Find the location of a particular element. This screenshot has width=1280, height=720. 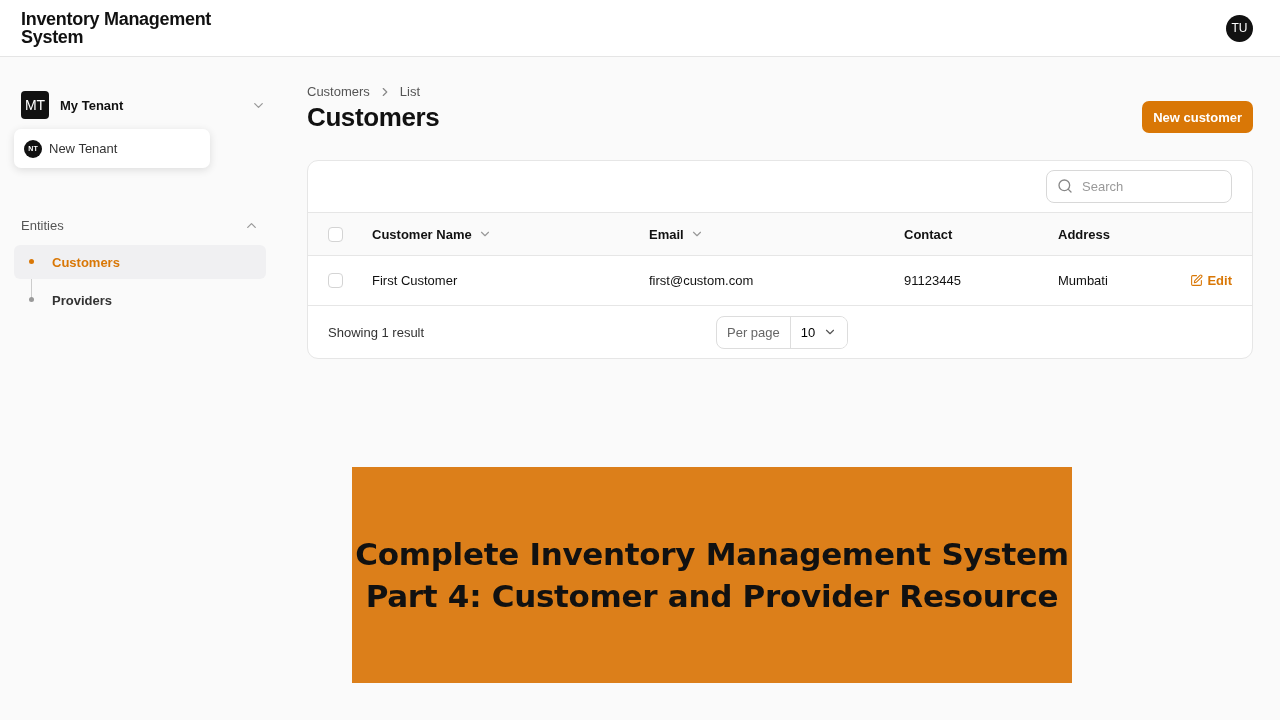

edit-icon is located at coordinates (1197, 280).